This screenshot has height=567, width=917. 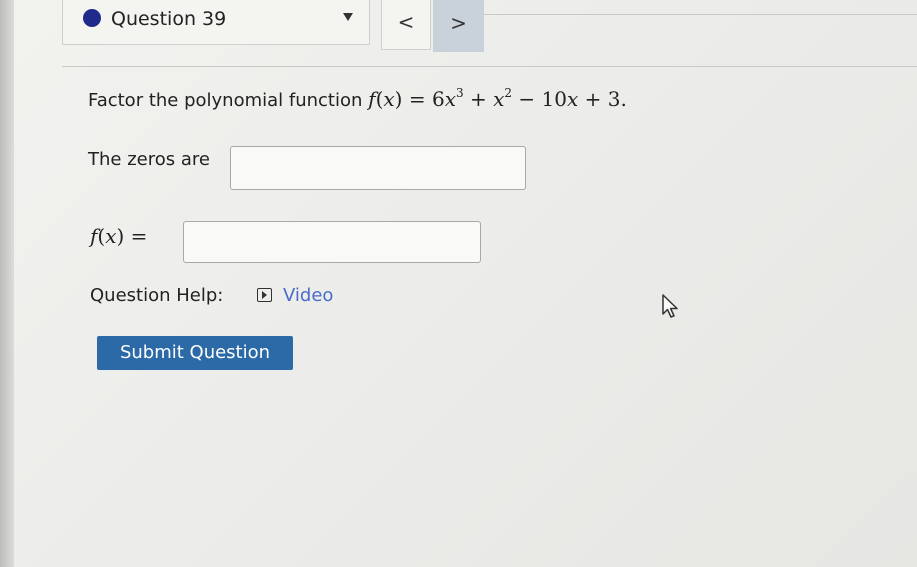 I want to click on prompt-text: Factor the polynomial function, so click(x=225, y=100).